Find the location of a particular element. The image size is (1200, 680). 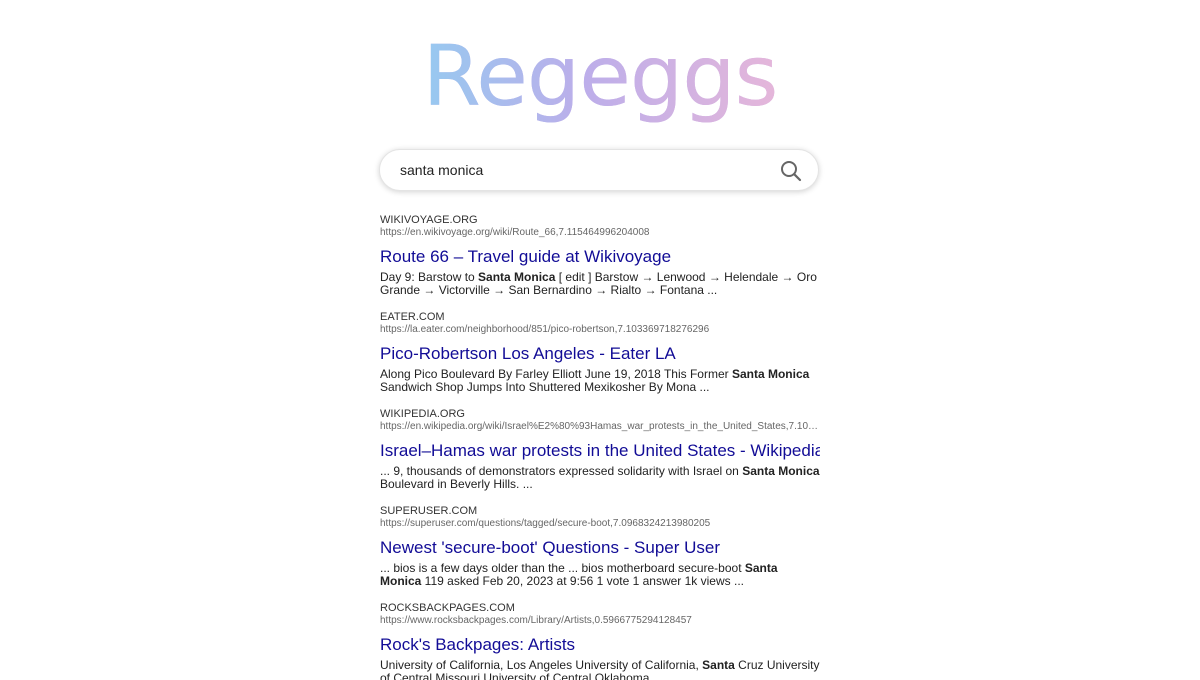

result-title-link: Pico-Robertson Los Angeles - Eater LA is located at coordinates (600, 354).